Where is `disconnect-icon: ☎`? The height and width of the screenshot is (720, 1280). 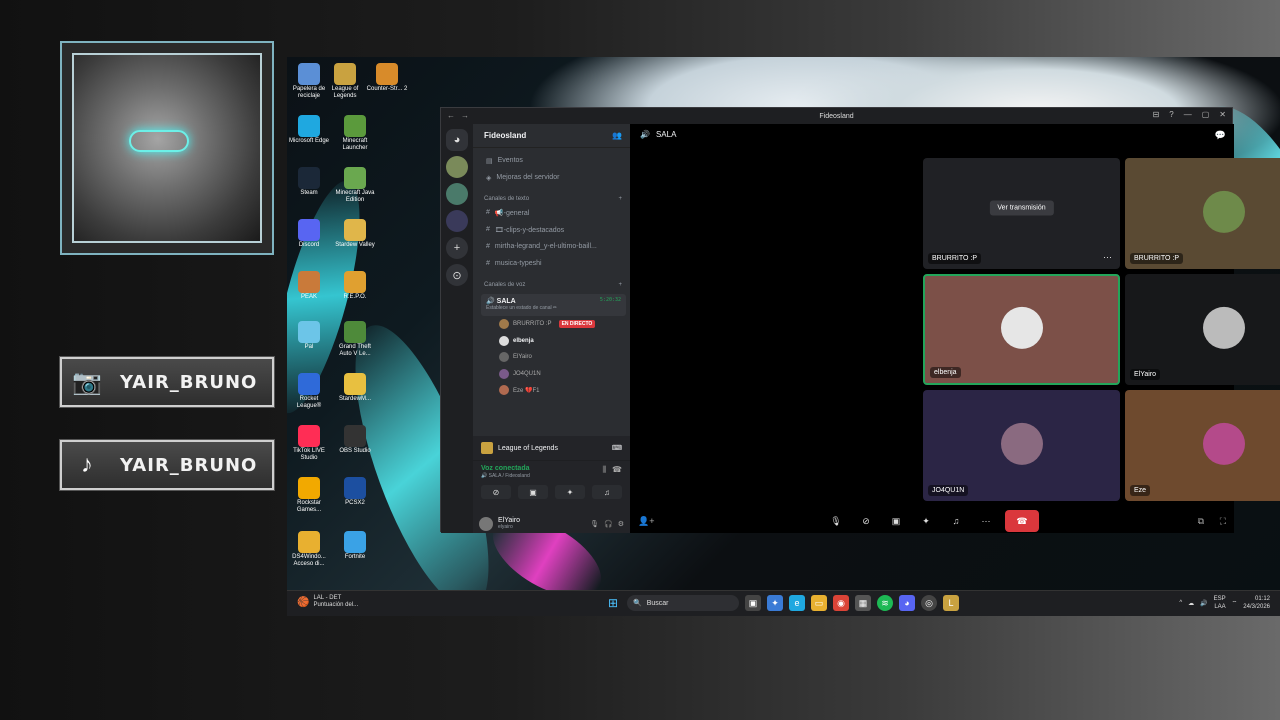
disconnect-icon: ☎ is located at coordinates (617, 470).